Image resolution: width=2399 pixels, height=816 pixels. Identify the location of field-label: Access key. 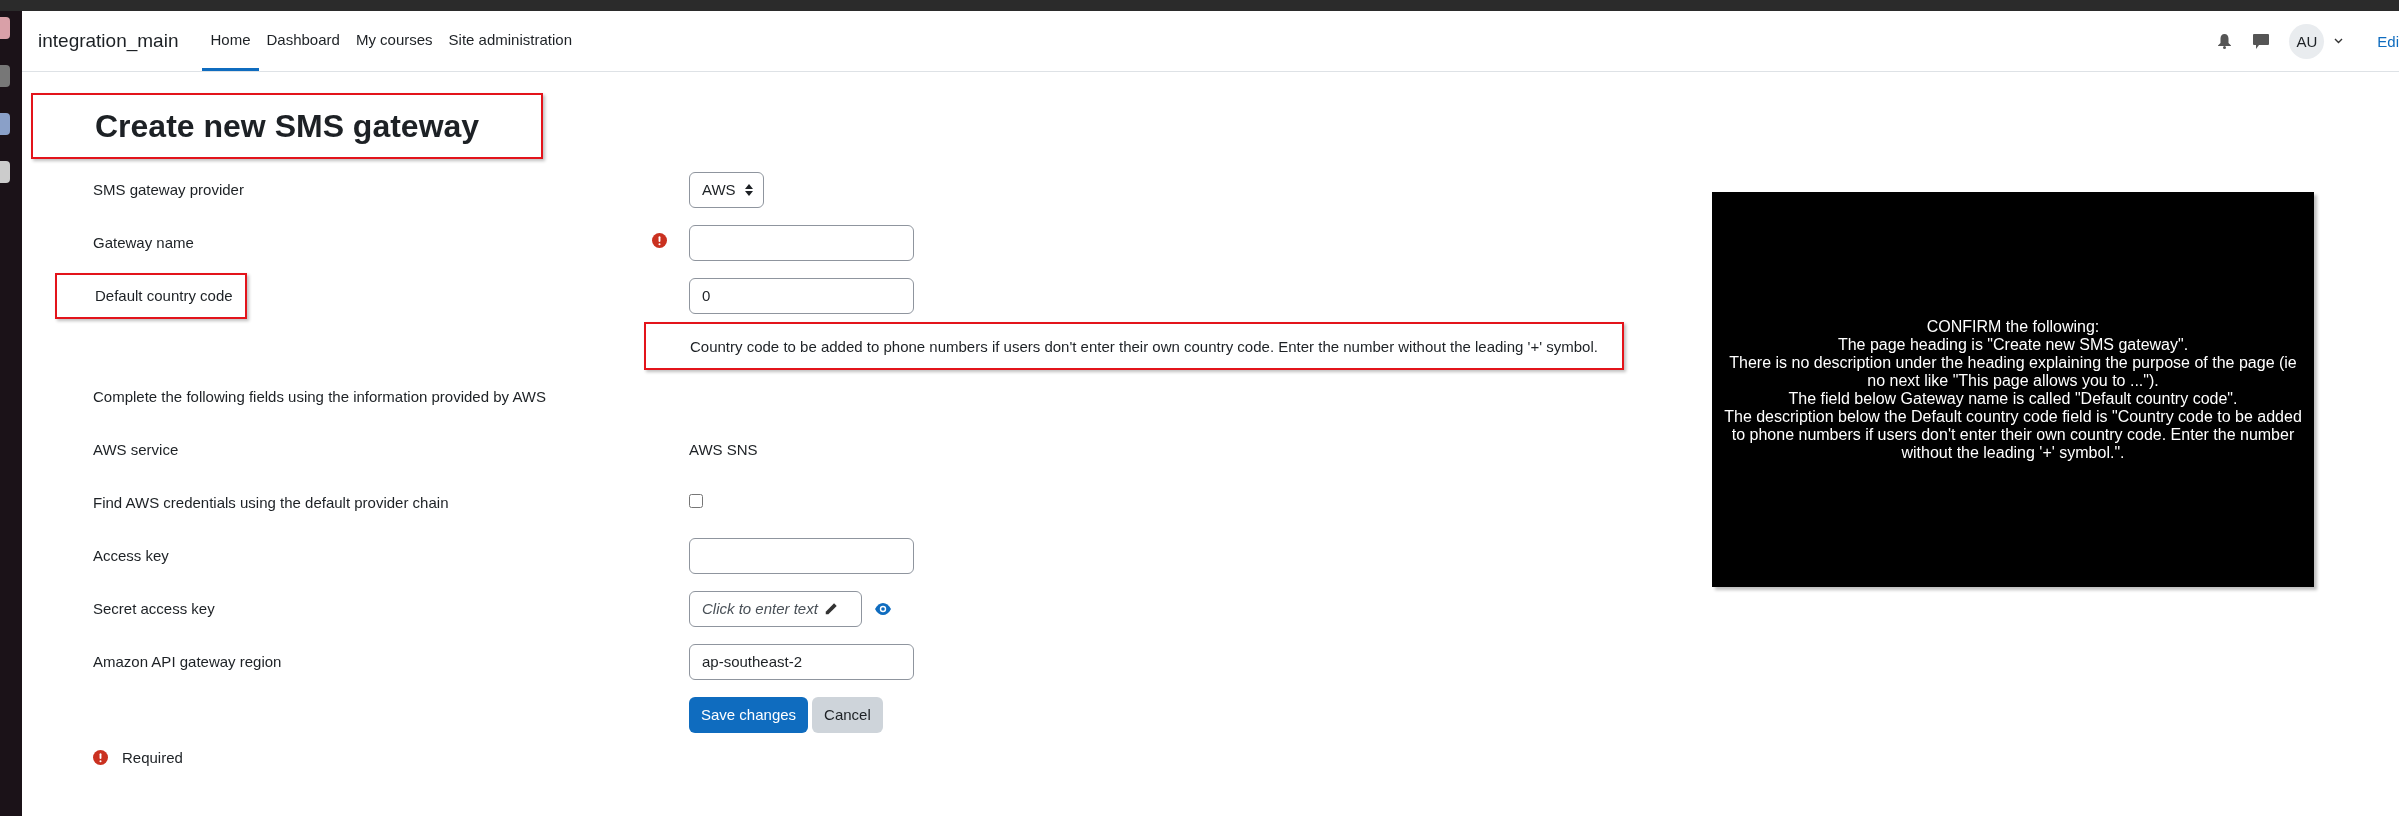
(131, 555).